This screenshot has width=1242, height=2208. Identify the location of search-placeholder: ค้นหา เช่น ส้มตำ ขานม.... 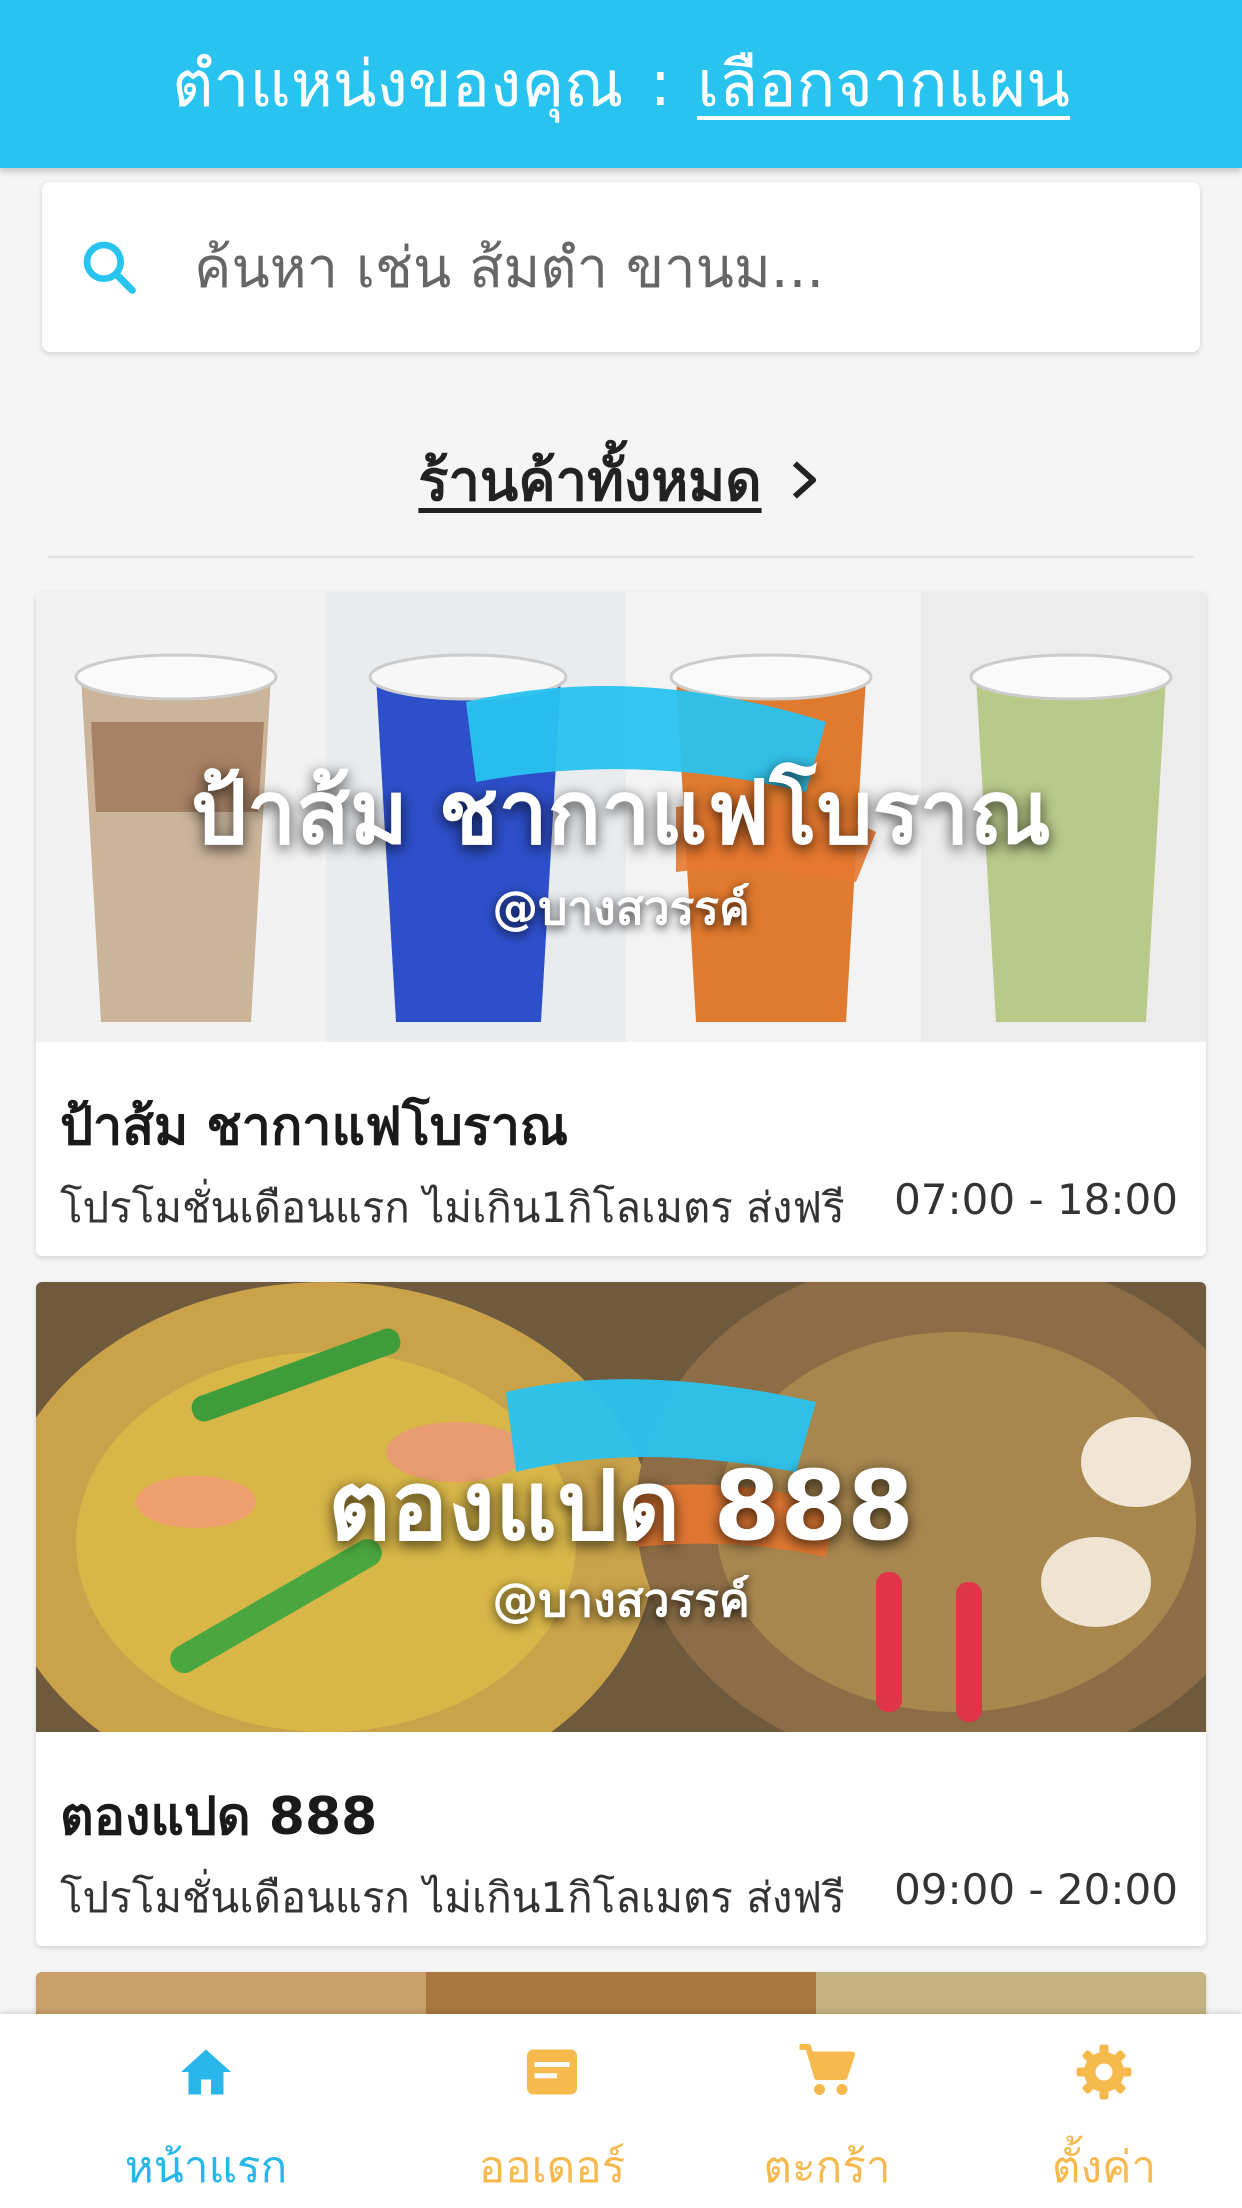
(509, 268).